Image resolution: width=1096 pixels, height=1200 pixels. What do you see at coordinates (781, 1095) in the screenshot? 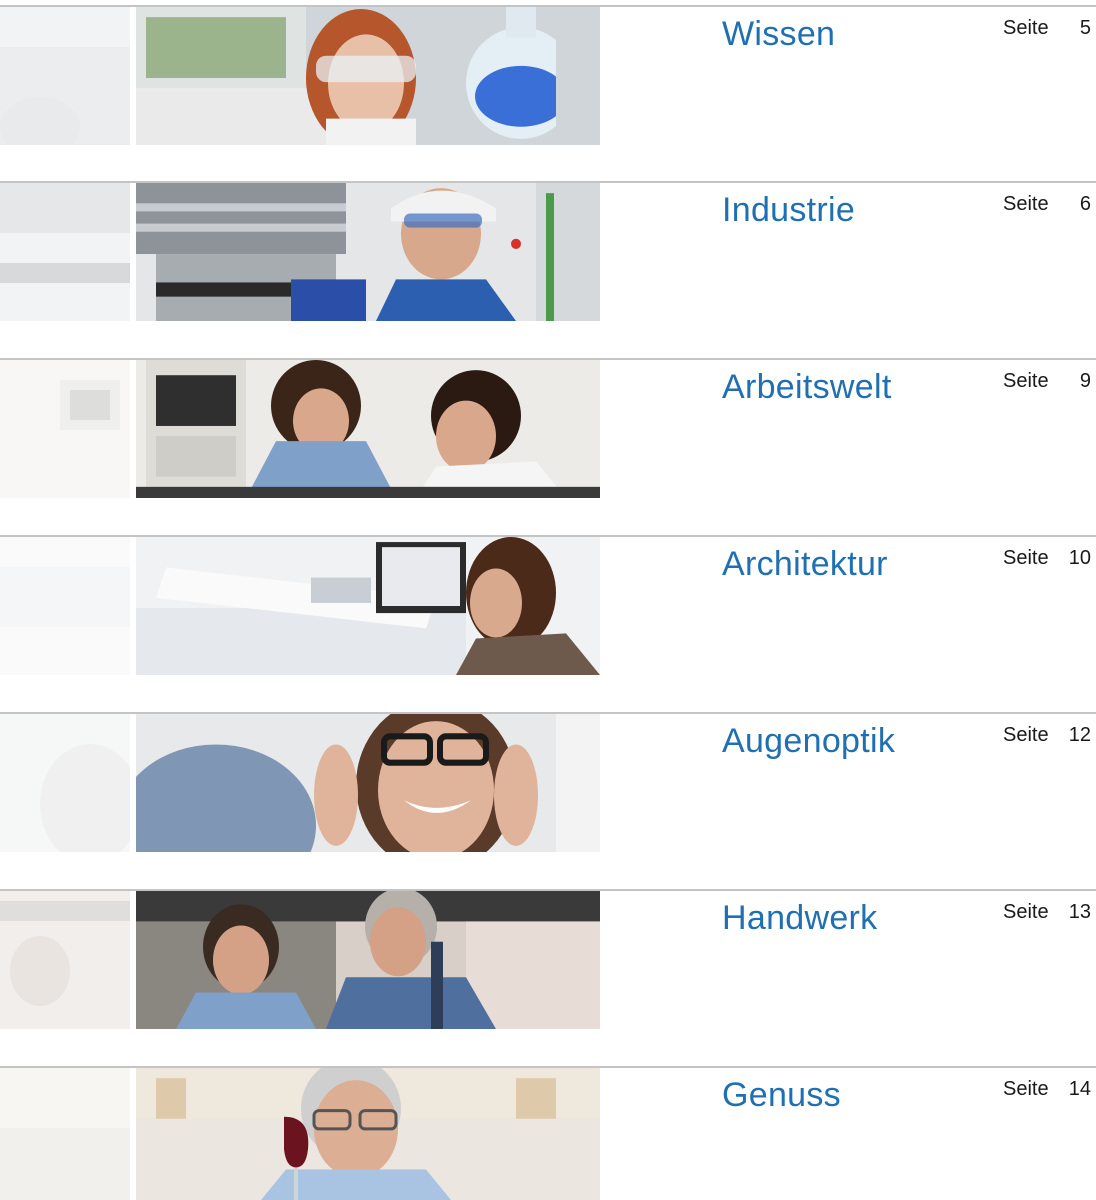
I see `section-title: Genuss` at bounding box center [781, 1095].